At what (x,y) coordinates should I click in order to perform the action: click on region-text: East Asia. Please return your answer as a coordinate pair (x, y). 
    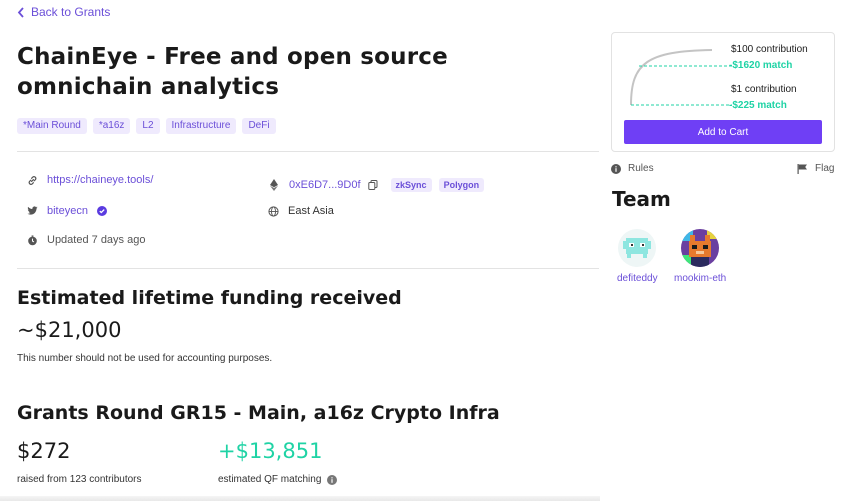
    Looking at the image, I should click on (311, 211).